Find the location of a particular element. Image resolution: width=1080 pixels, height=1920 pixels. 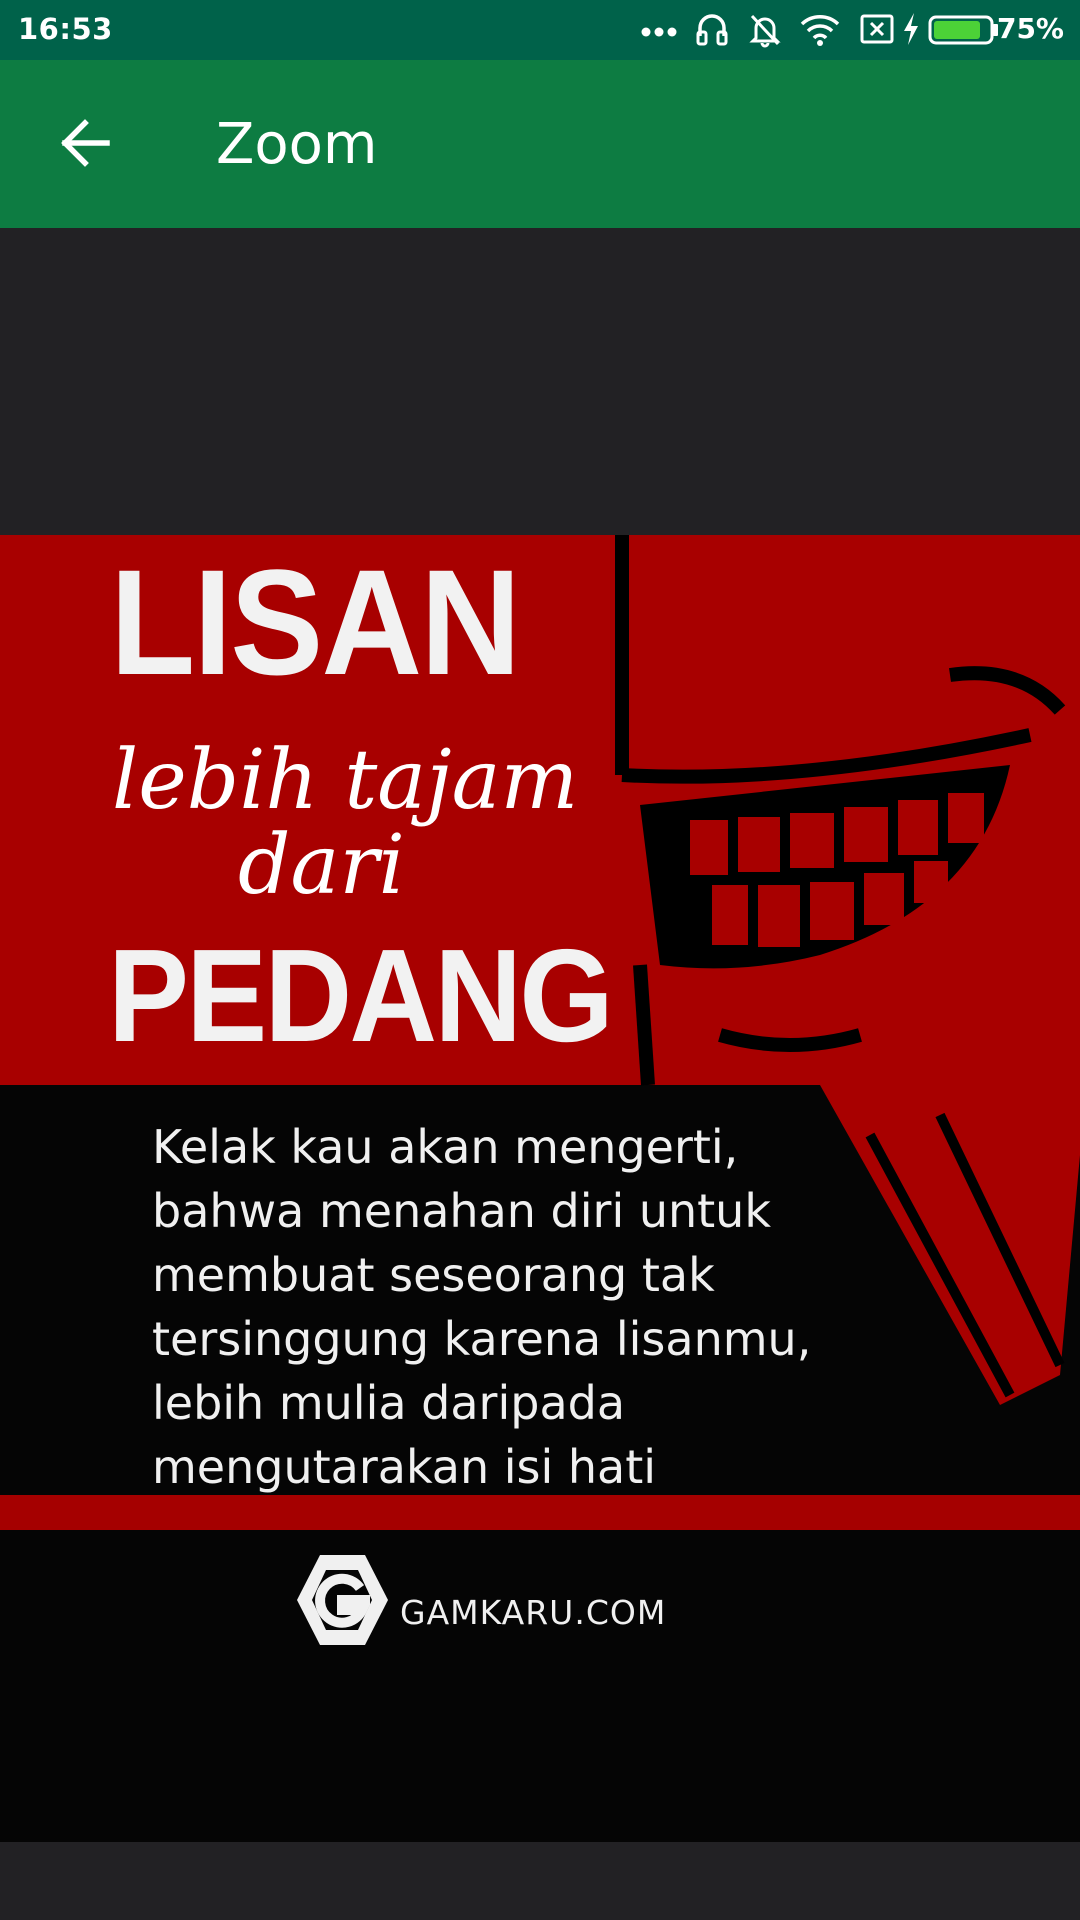

arrow-back-icon is located at coordinates (85, 143).